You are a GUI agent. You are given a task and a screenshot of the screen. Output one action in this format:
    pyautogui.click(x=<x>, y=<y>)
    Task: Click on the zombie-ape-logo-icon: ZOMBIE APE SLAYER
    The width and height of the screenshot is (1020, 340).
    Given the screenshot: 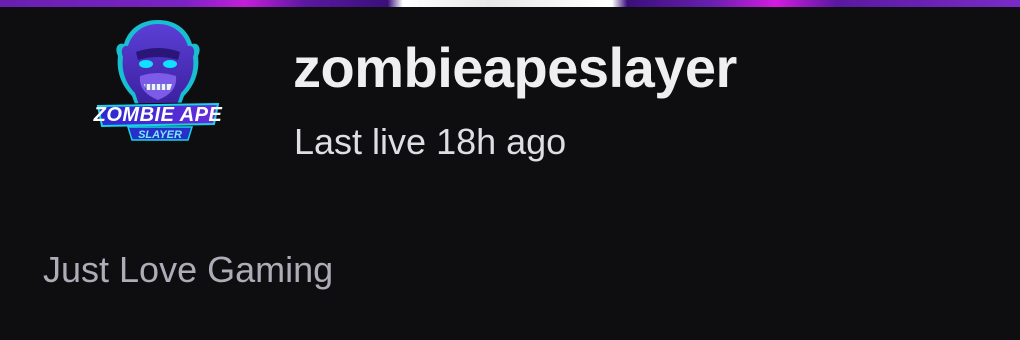 What is the action you would take?
    pyautogui.click(x=158, y=80)
    